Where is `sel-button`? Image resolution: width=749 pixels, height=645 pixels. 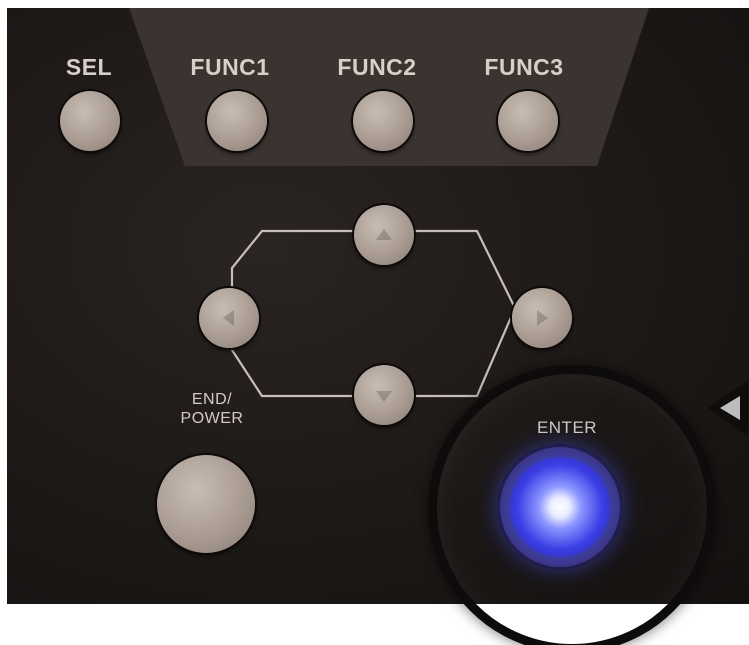
sel-button is located at coordinates (90, 121).